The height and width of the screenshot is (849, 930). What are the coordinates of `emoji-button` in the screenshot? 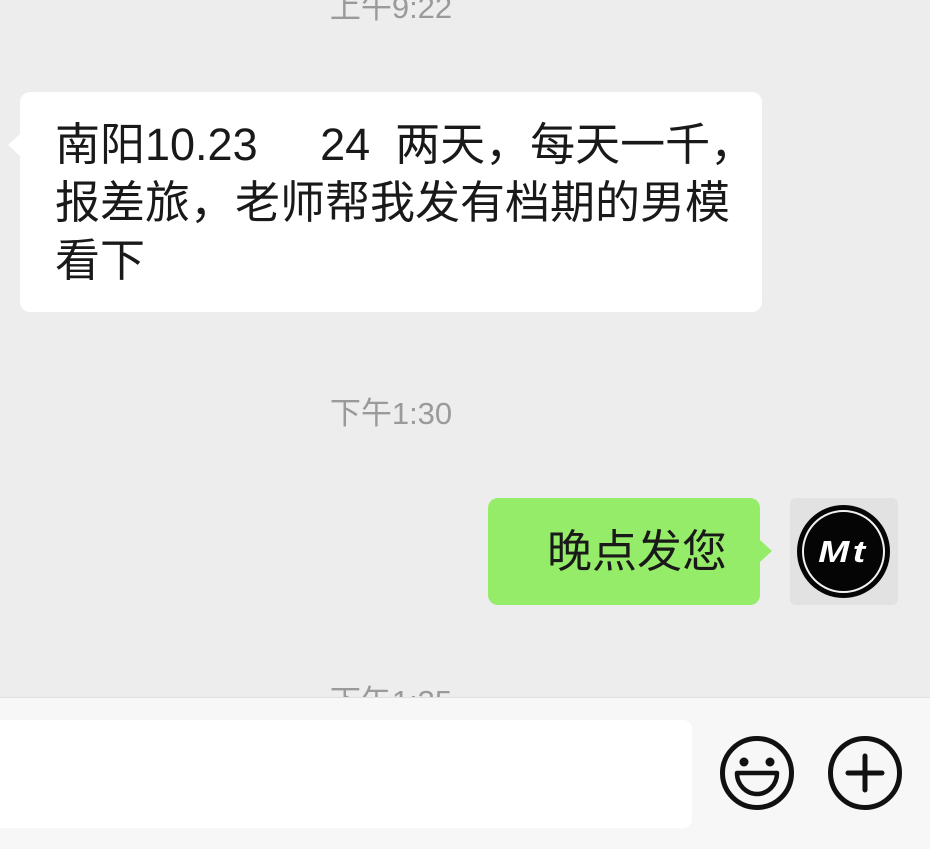 It's located at (757, 773).